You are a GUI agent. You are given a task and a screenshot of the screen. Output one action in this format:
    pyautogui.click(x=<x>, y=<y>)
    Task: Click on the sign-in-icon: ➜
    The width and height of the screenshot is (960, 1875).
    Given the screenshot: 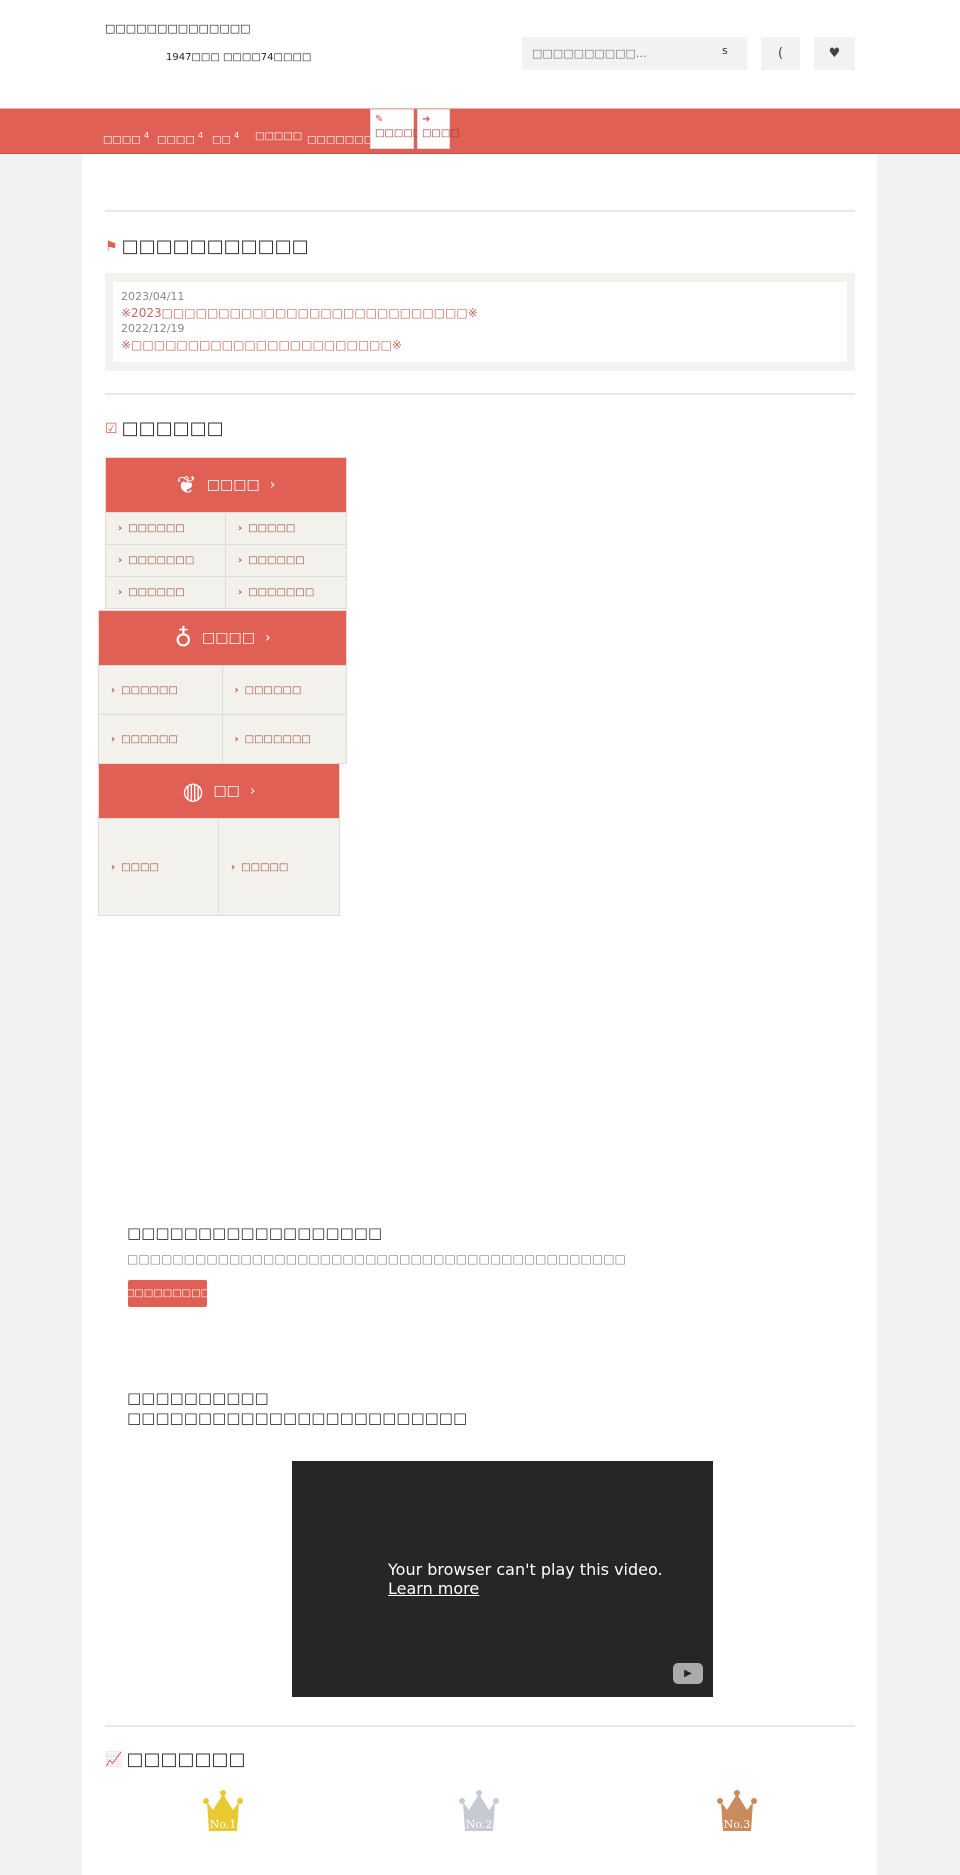 What is the action you would take?
    pyautogui.click(x=426, y=119)
    